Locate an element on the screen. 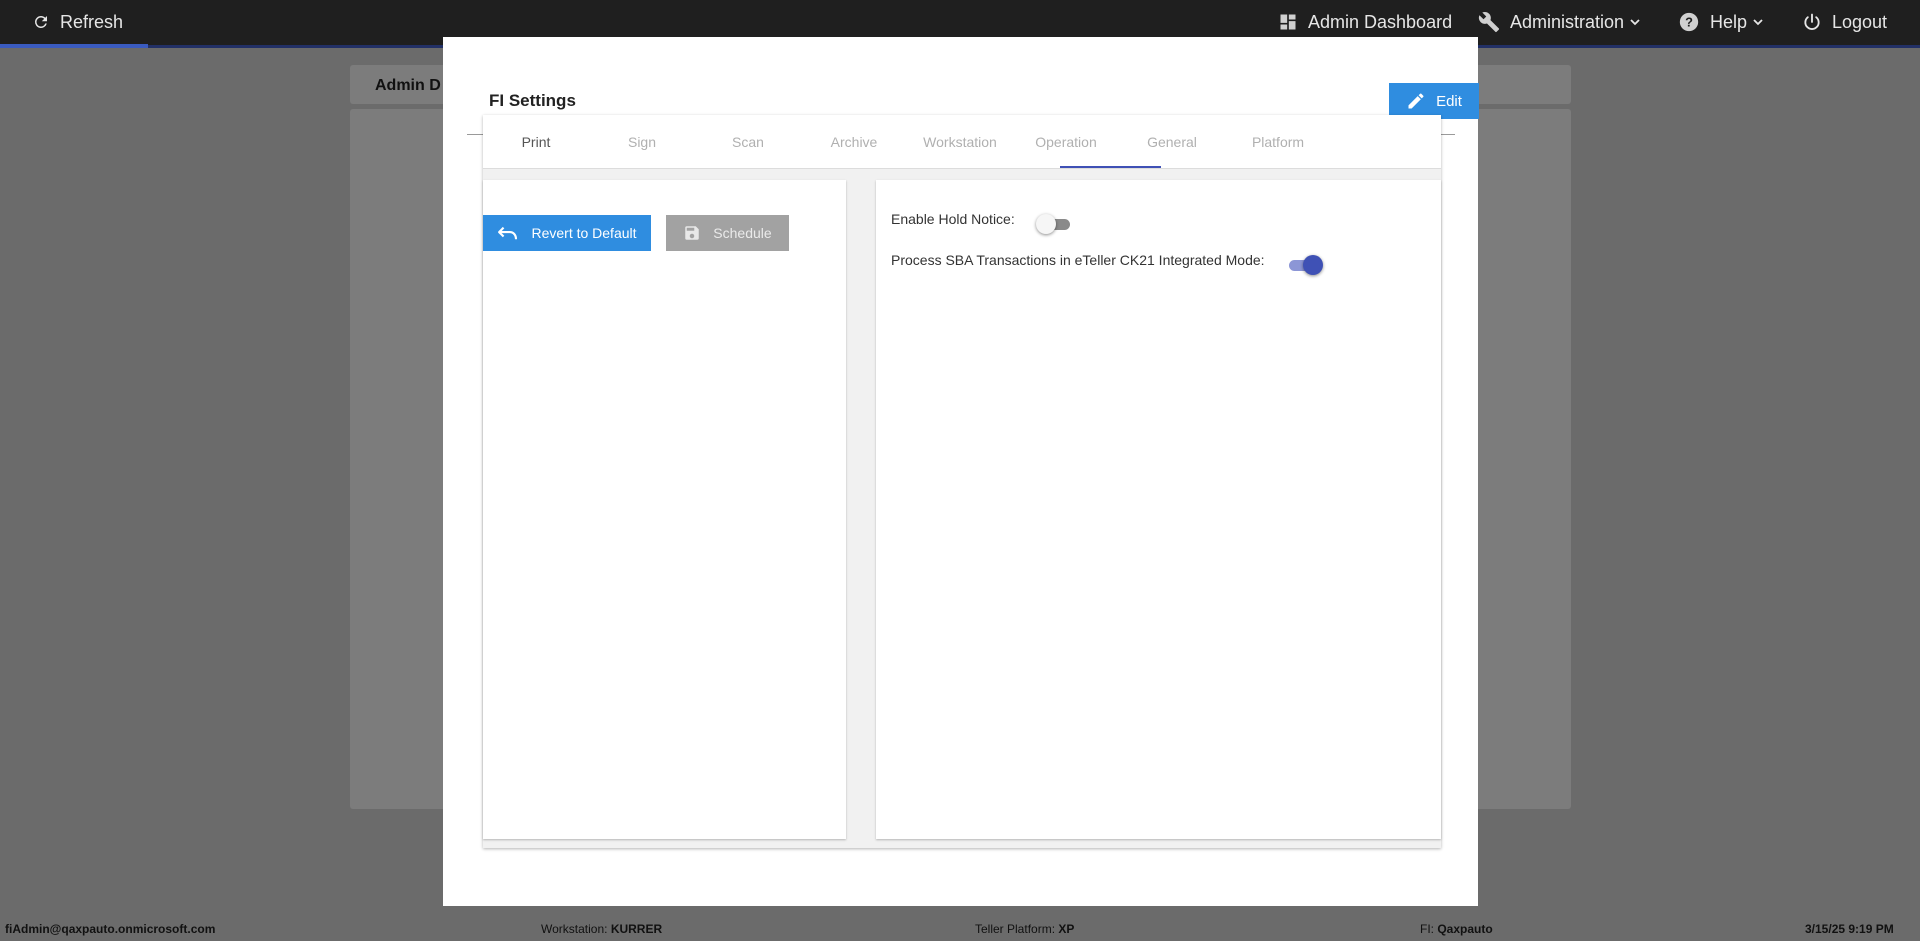  revert-to-default-button: Revert to Default is located at coordinates (567, 233).